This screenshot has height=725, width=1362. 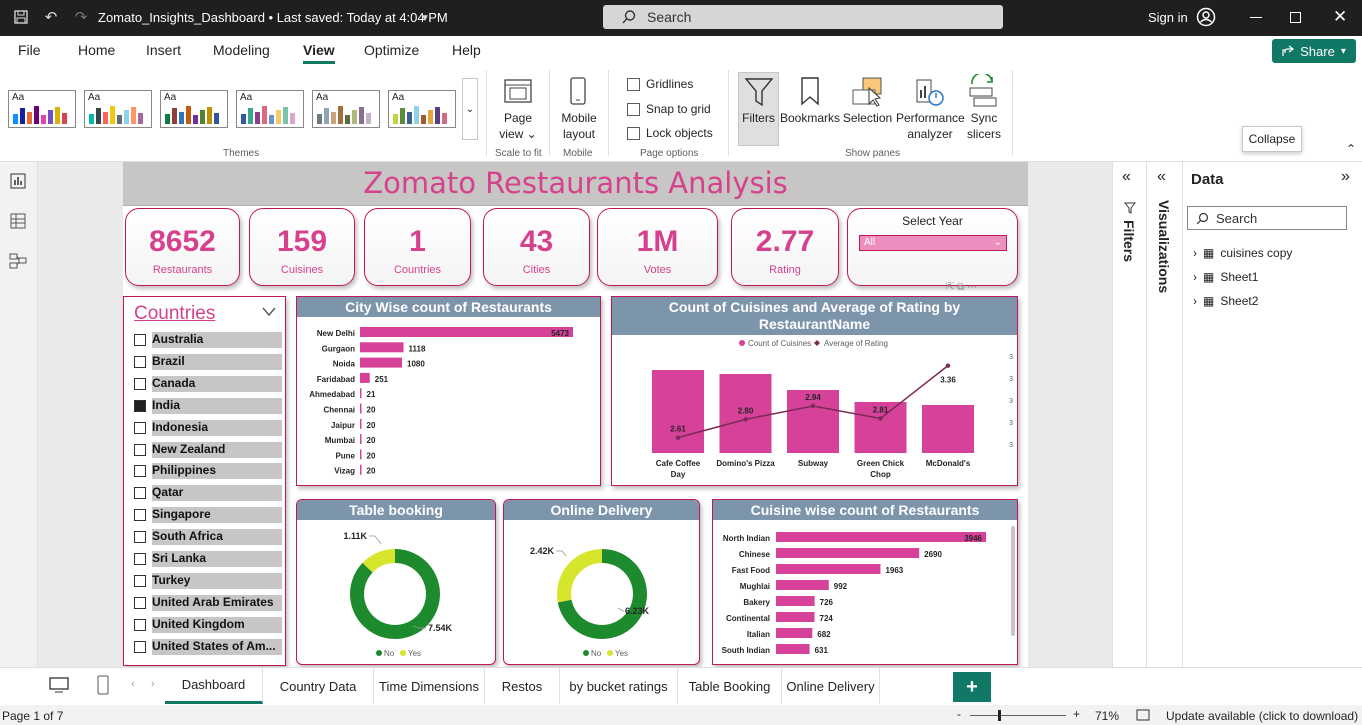 What do you see at coordinates (1225, 277) in the screenshot?
I see `table-item-sheet1: › ▦ Sheet1` at bounding box center [1225, 277].